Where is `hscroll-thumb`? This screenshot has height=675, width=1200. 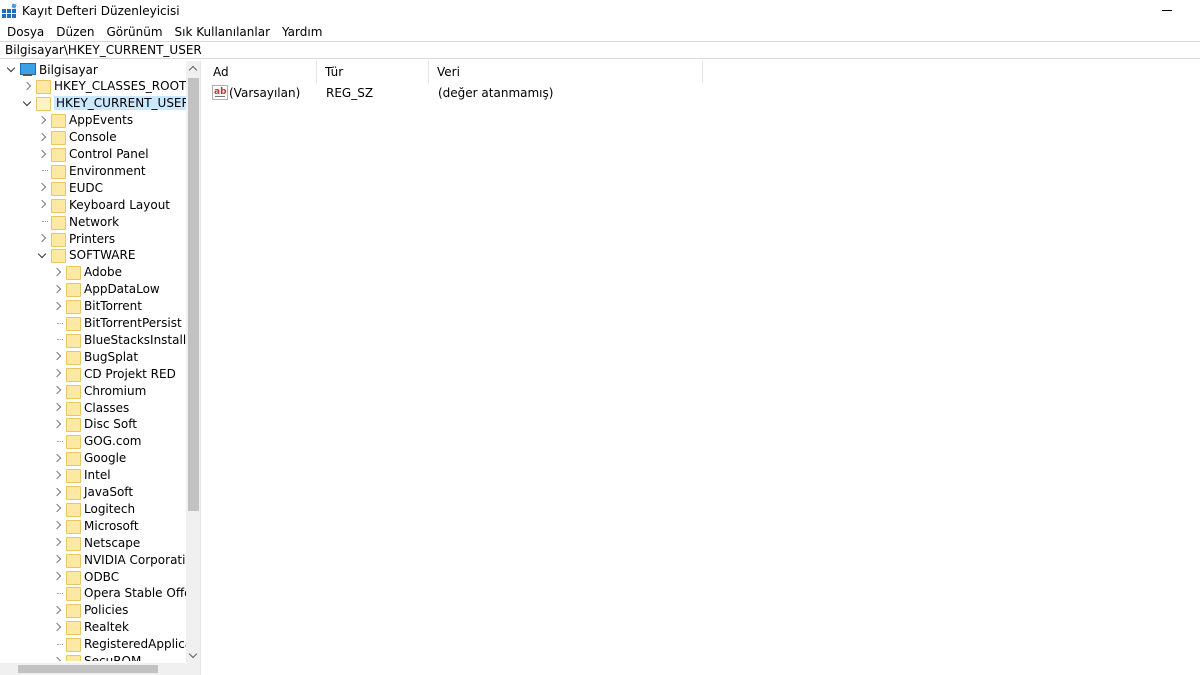 hscroll-thumb is located at coordinates (88, 669).